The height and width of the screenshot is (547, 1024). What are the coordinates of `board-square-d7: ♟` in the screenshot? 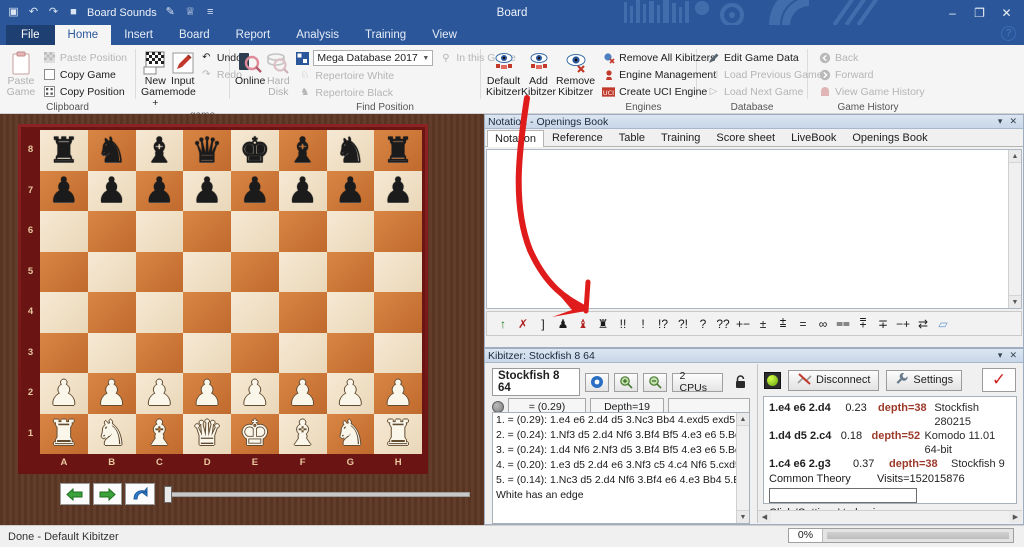 It's located at (207, 190).